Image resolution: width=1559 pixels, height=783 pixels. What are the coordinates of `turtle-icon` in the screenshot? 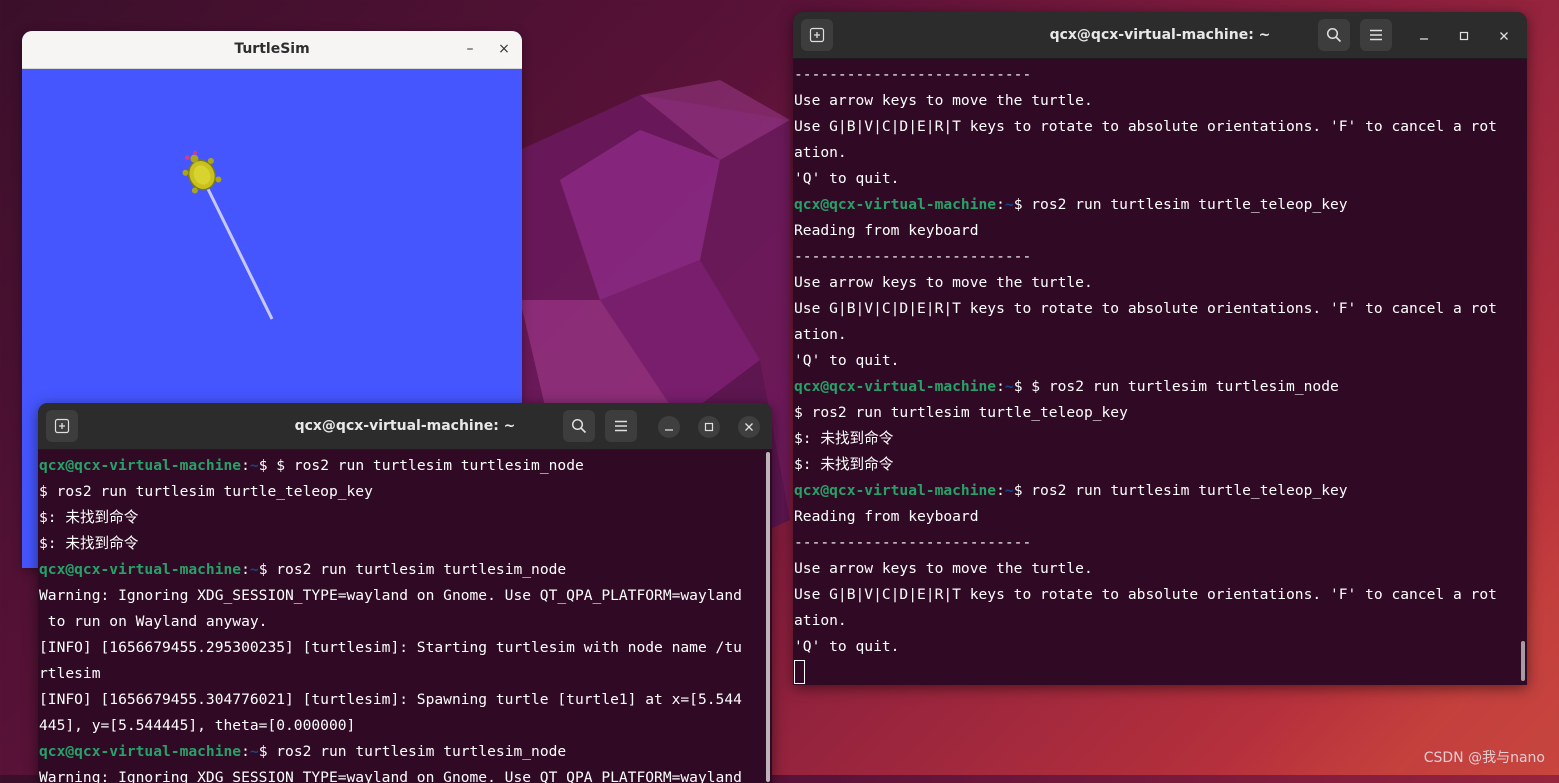 It's located at (202, 172).